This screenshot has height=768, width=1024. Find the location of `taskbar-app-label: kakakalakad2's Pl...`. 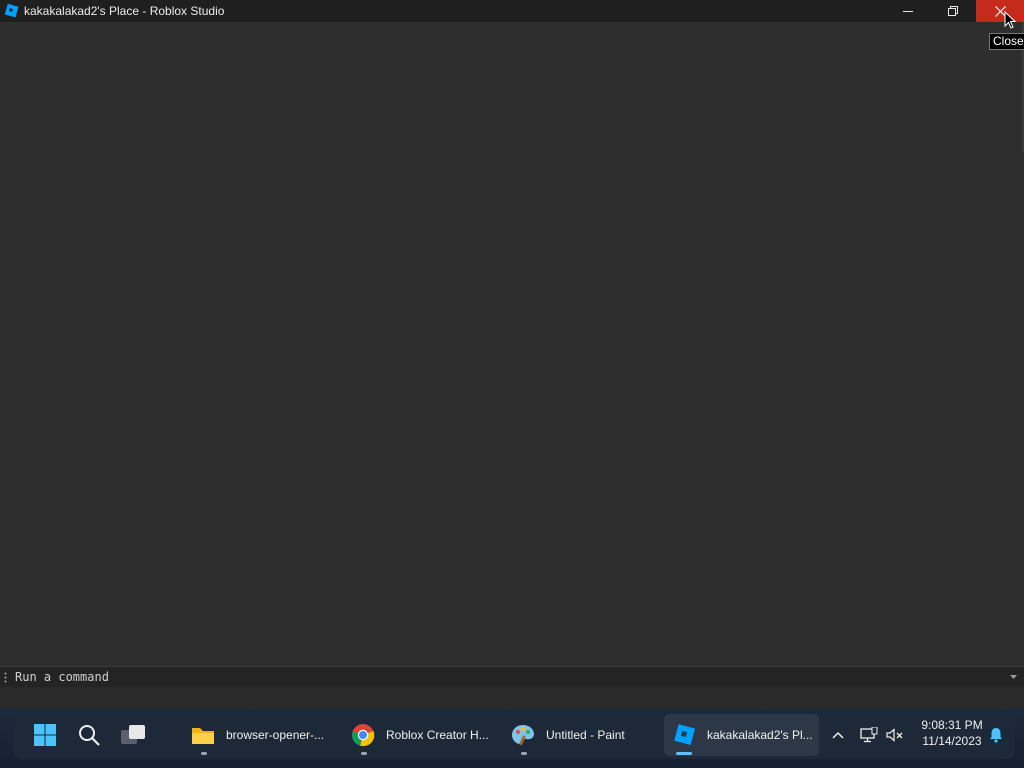

taskbar-app-label: kakakalakad2's Pl... is located at coordinates (760, 735).